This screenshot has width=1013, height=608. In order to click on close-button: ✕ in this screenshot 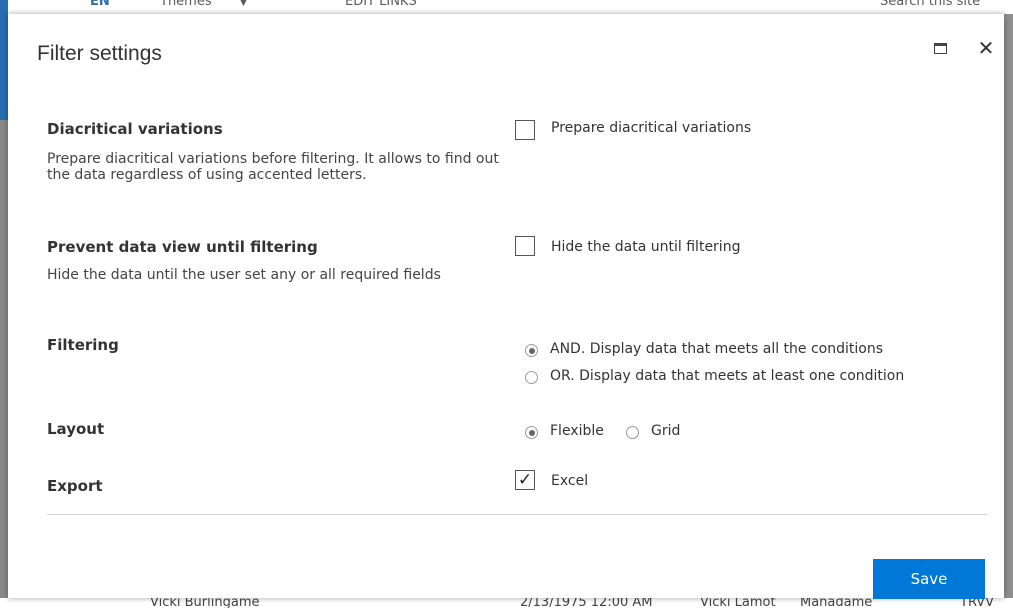, I will do `click(986, 48)`.